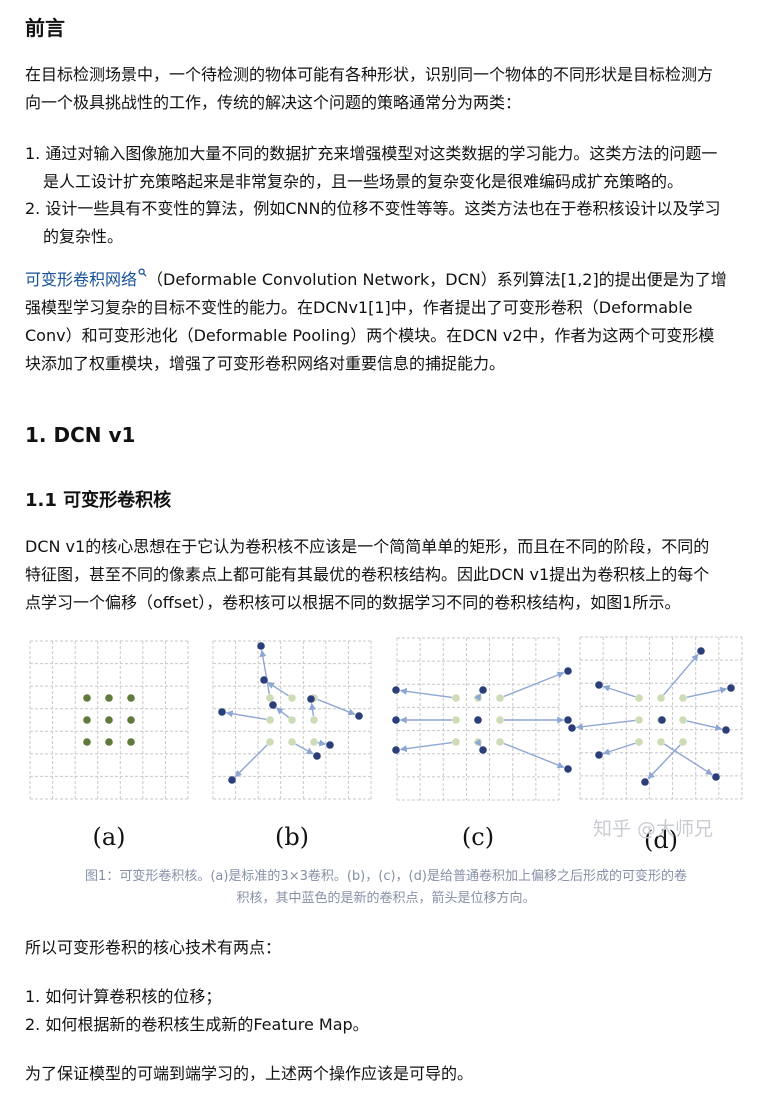 Image resolution: width=771 pixels, height=1094 pixels. I want to click on section-heading-foreword: 前言, so click(45, 28).